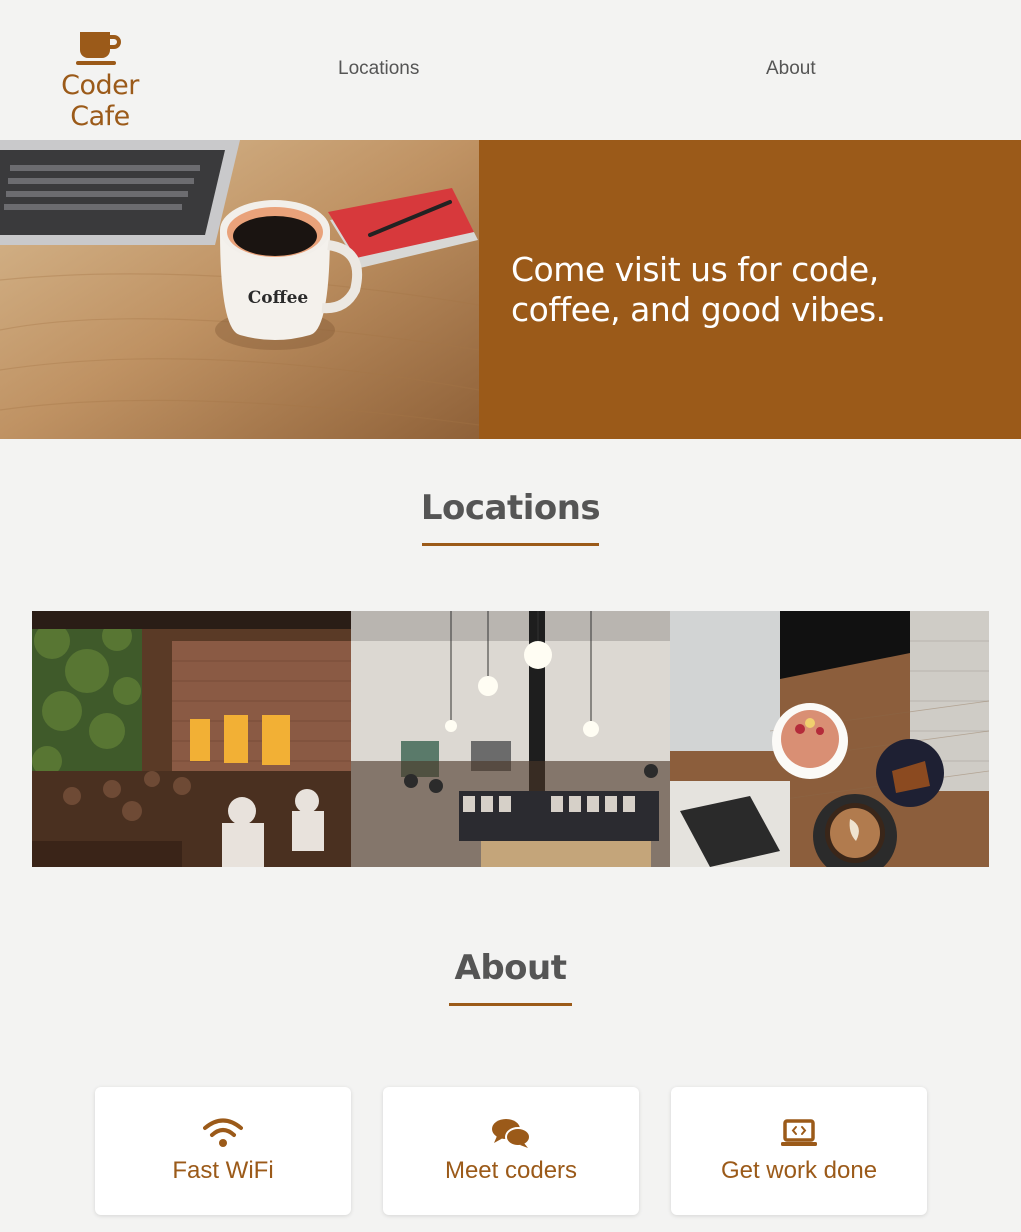 Image resolution: width=1021 pixels, height=1232 pixels. I want to click on coffee-bar-photo, so click(510, 739).